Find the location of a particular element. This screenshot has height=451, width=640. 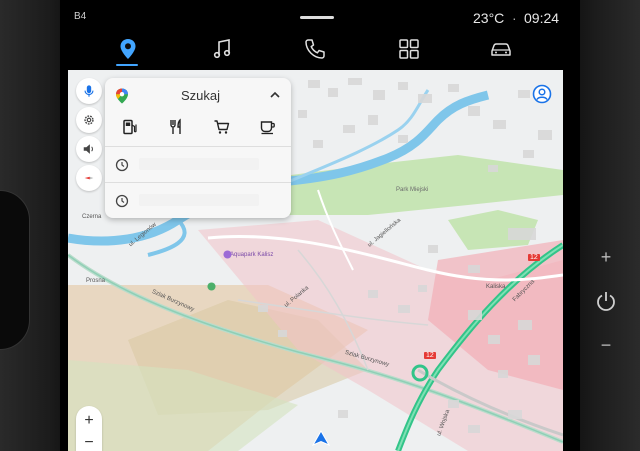

apps-grid-icon is located at coordinates (409, 49).